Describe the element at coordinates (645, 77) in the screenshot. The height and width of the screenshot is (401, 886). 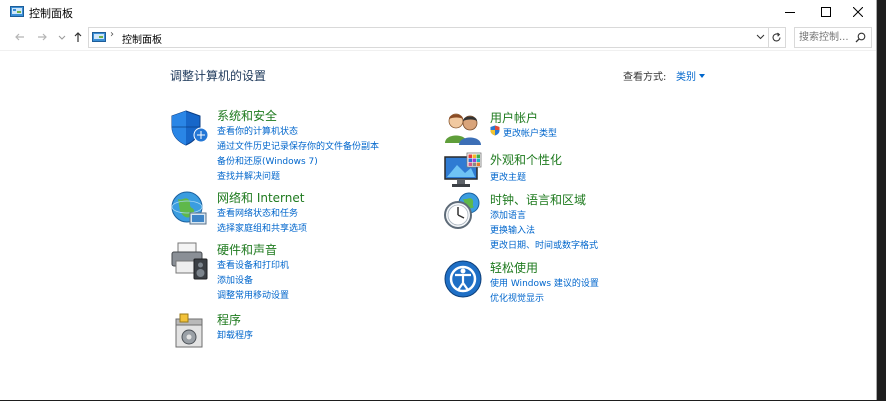
I see `view-by-label: 查看方式:` at that location.